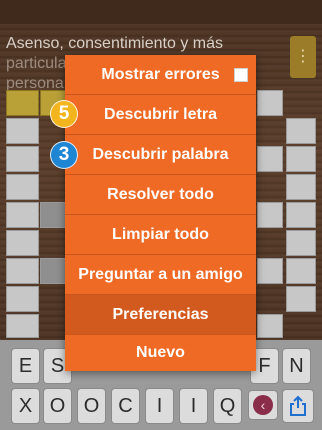  I want to click on backspace-icon: ‹, so click(263, 405).